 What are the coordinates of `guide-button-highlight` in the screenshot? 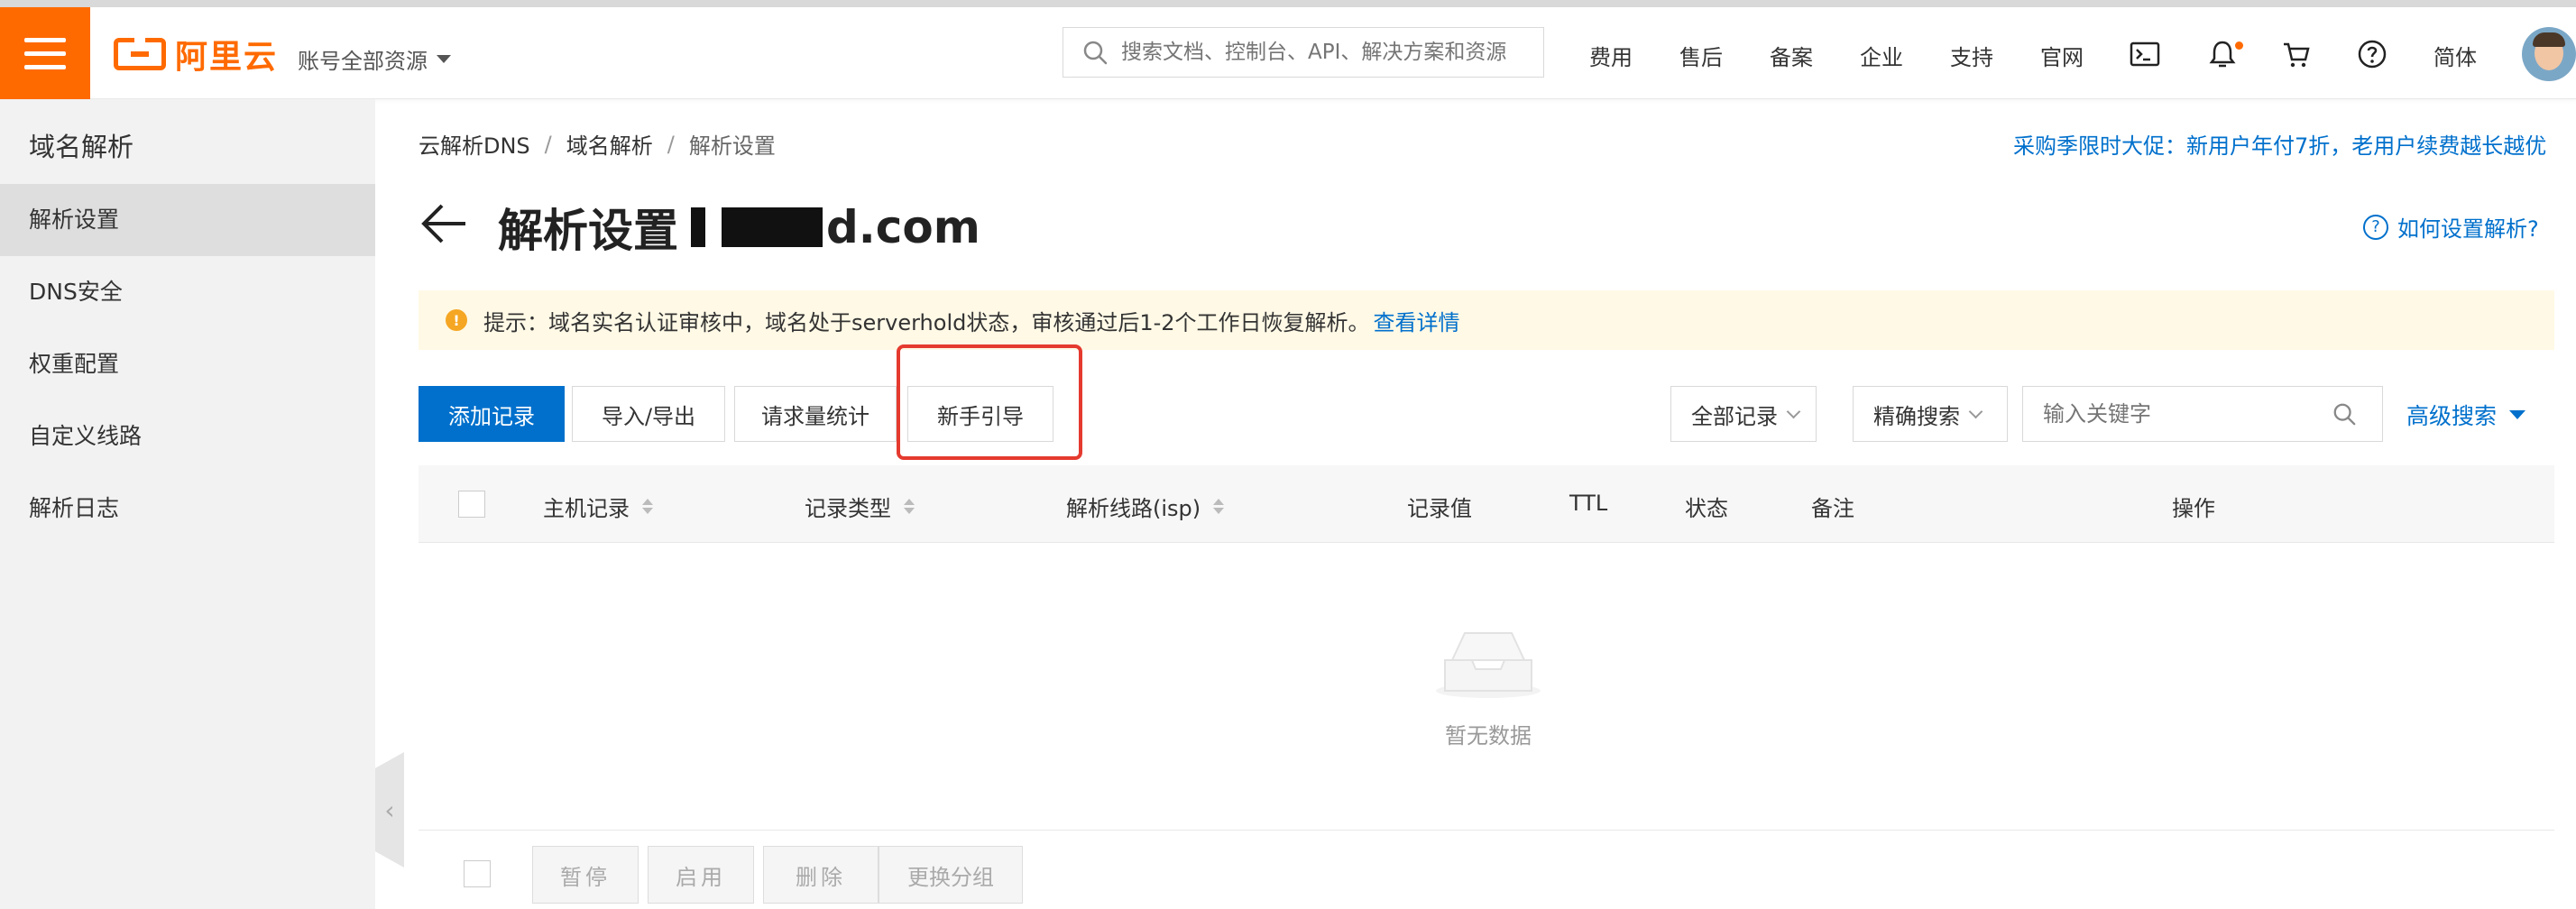 It's located at (989, 402).